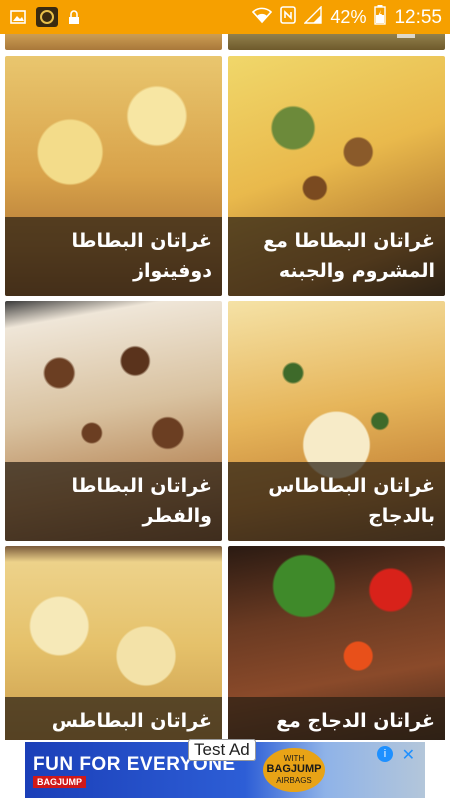 The height and width of the screenshot is (800, 450). Describe the element at coordinates (18, 19) in the screenshot. I see `image-icon` at that location.